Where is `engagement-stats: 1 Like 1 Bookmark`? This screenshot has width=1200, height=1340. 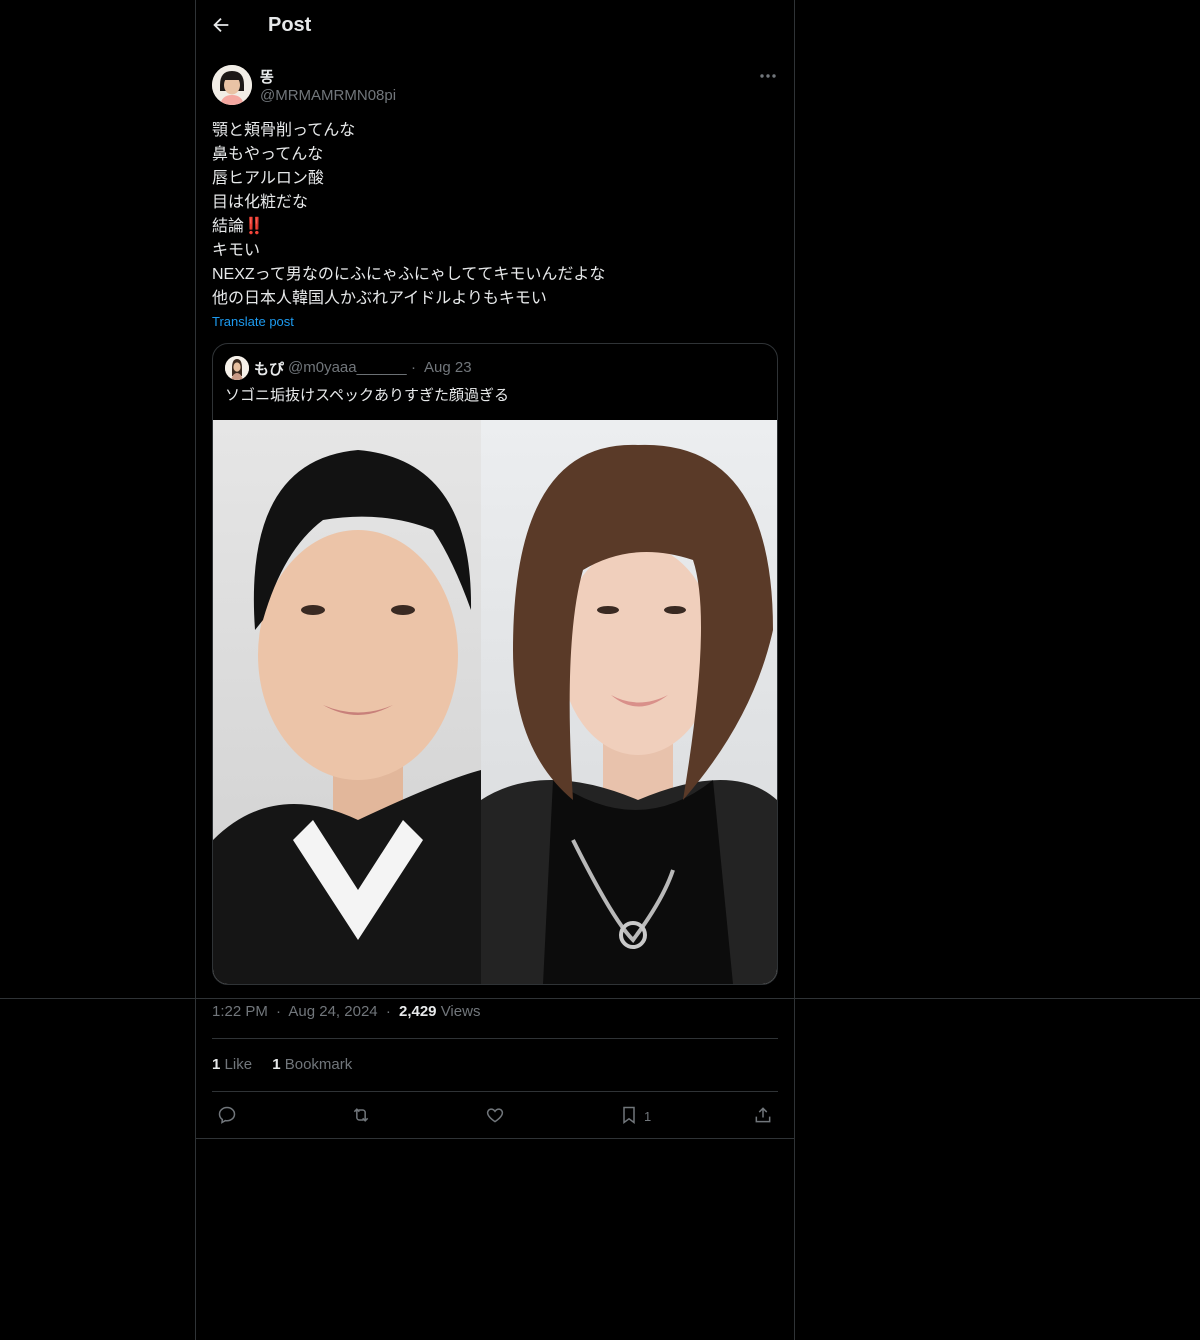 engagement-stats: 1 Like 1 Bookmark is located at coordinates (290, 1064).